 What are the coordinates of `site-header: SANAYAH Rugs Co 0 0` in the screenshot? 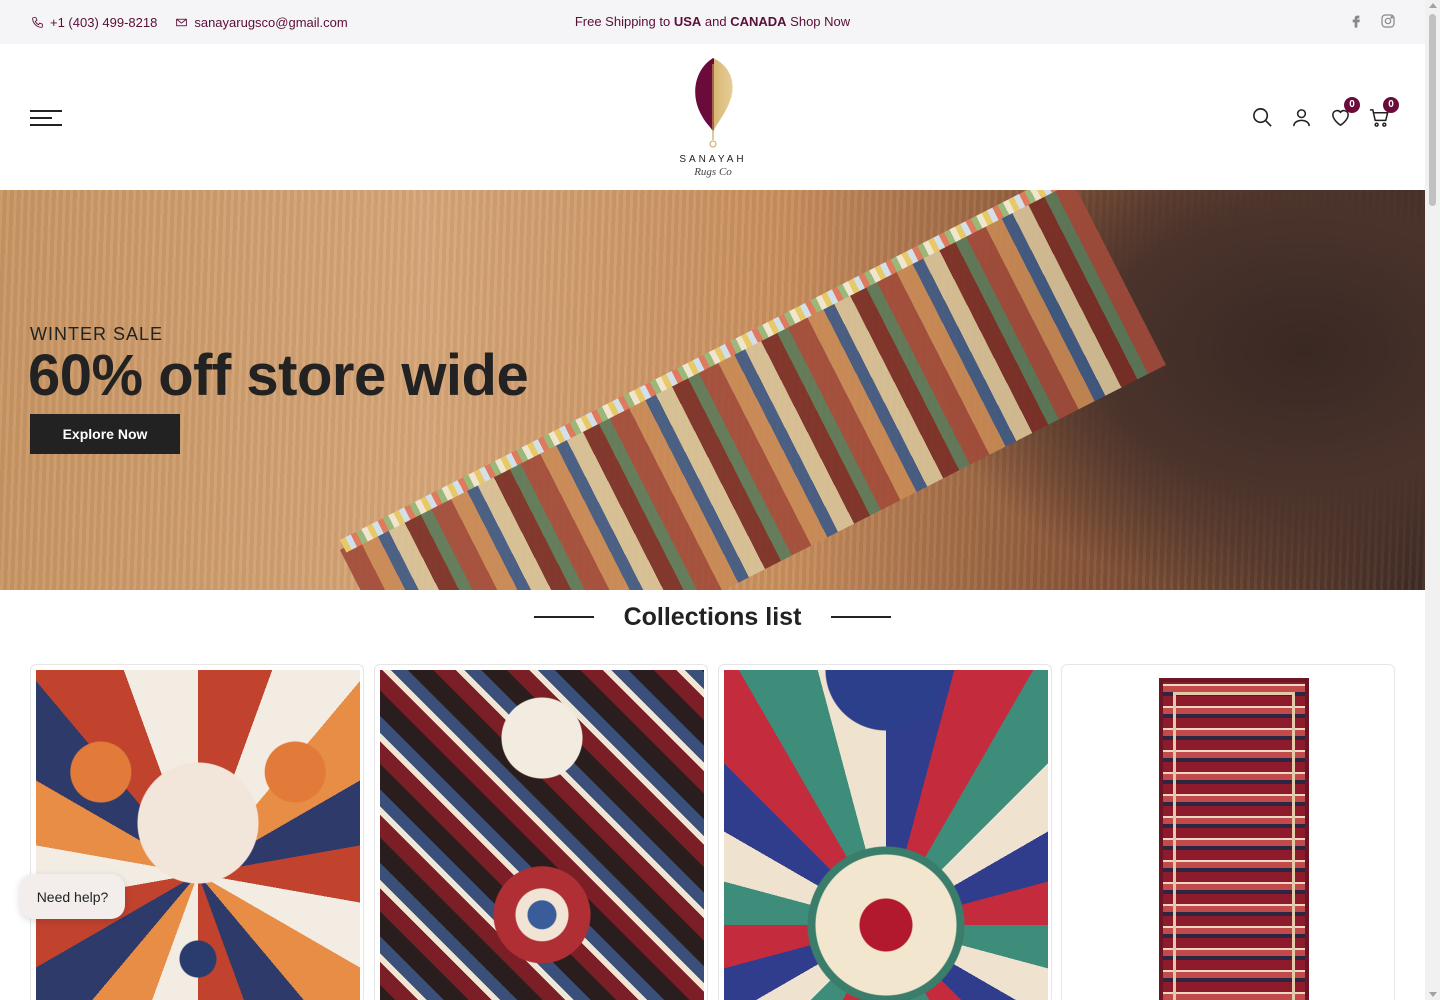 It's located at (712, 117).